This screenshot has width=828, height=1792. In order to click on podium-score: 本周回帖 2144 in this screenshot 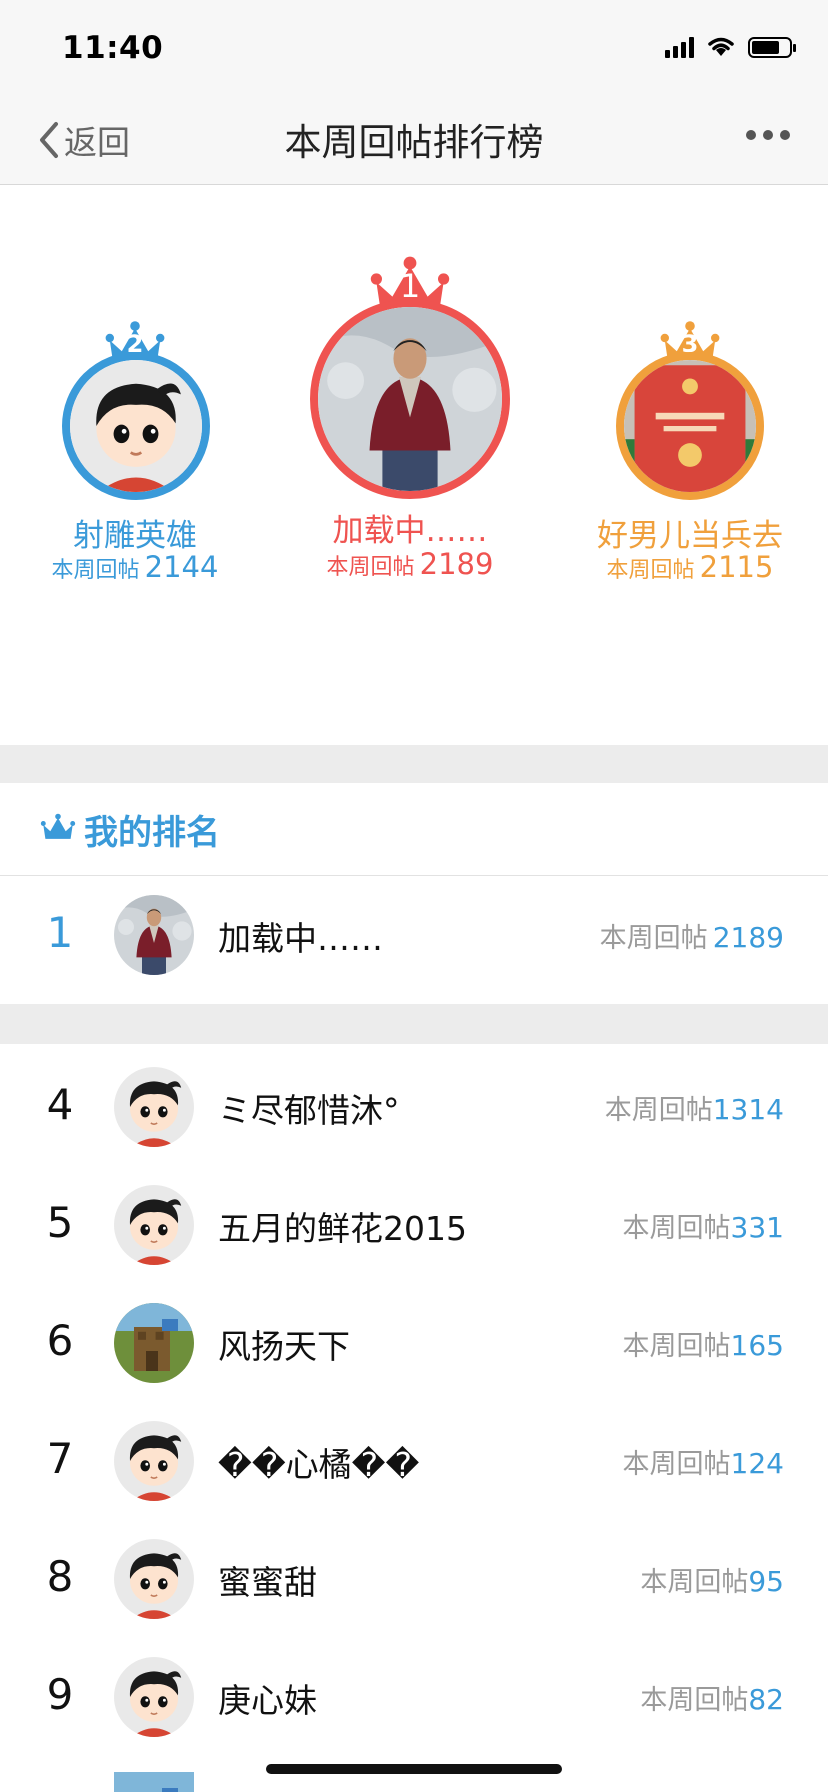, I will do `click(135, 567)`.